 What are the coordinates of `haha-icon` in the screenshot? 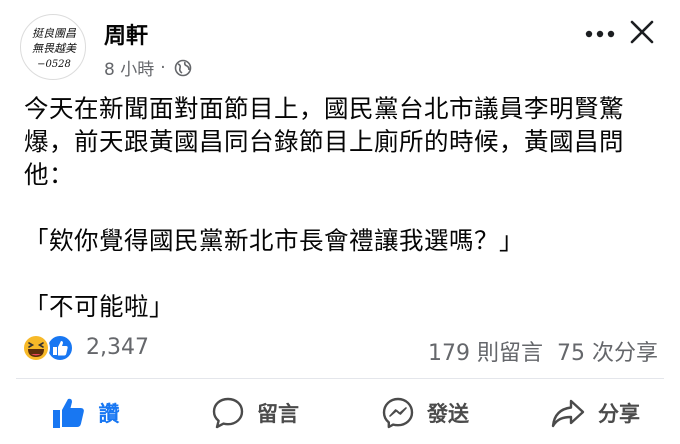 It's located at (36, 348).